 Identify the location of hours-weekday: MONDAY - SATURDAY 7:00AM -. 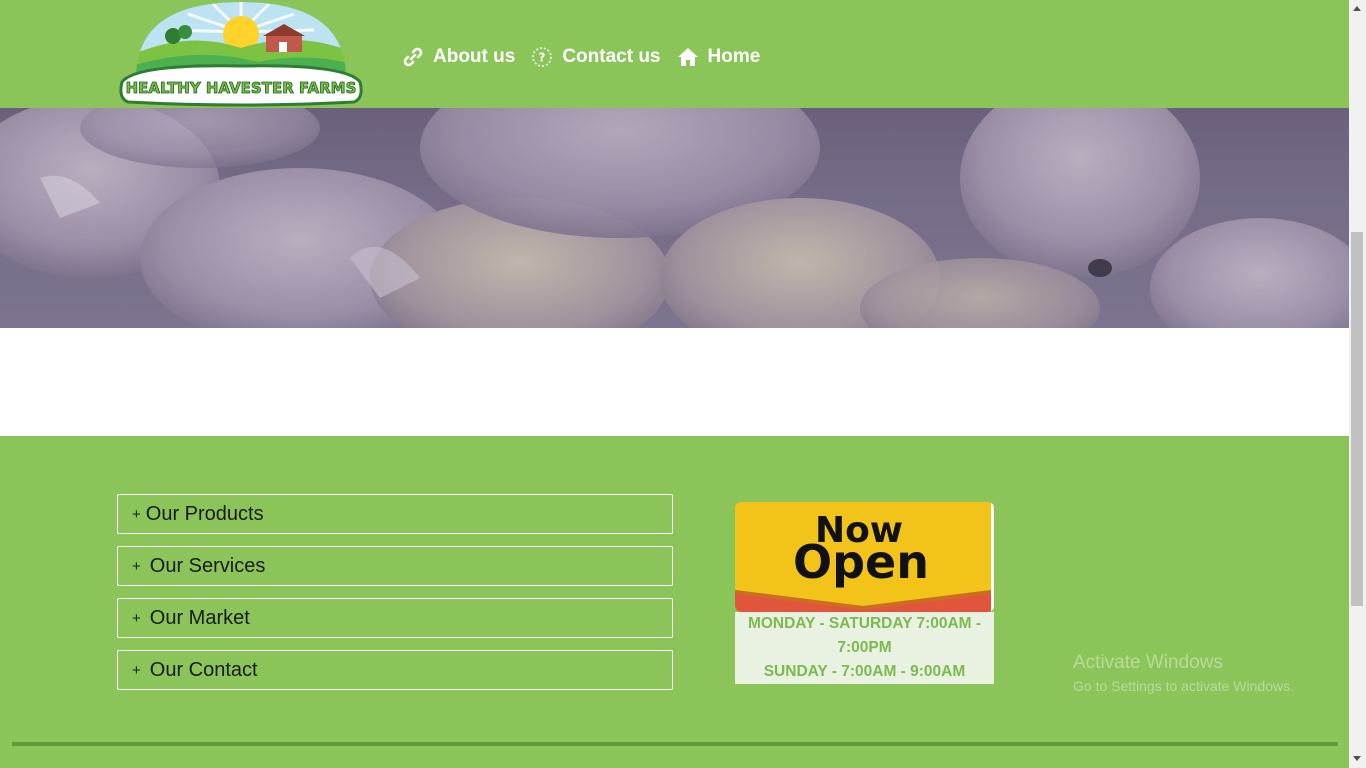
(864, 623).